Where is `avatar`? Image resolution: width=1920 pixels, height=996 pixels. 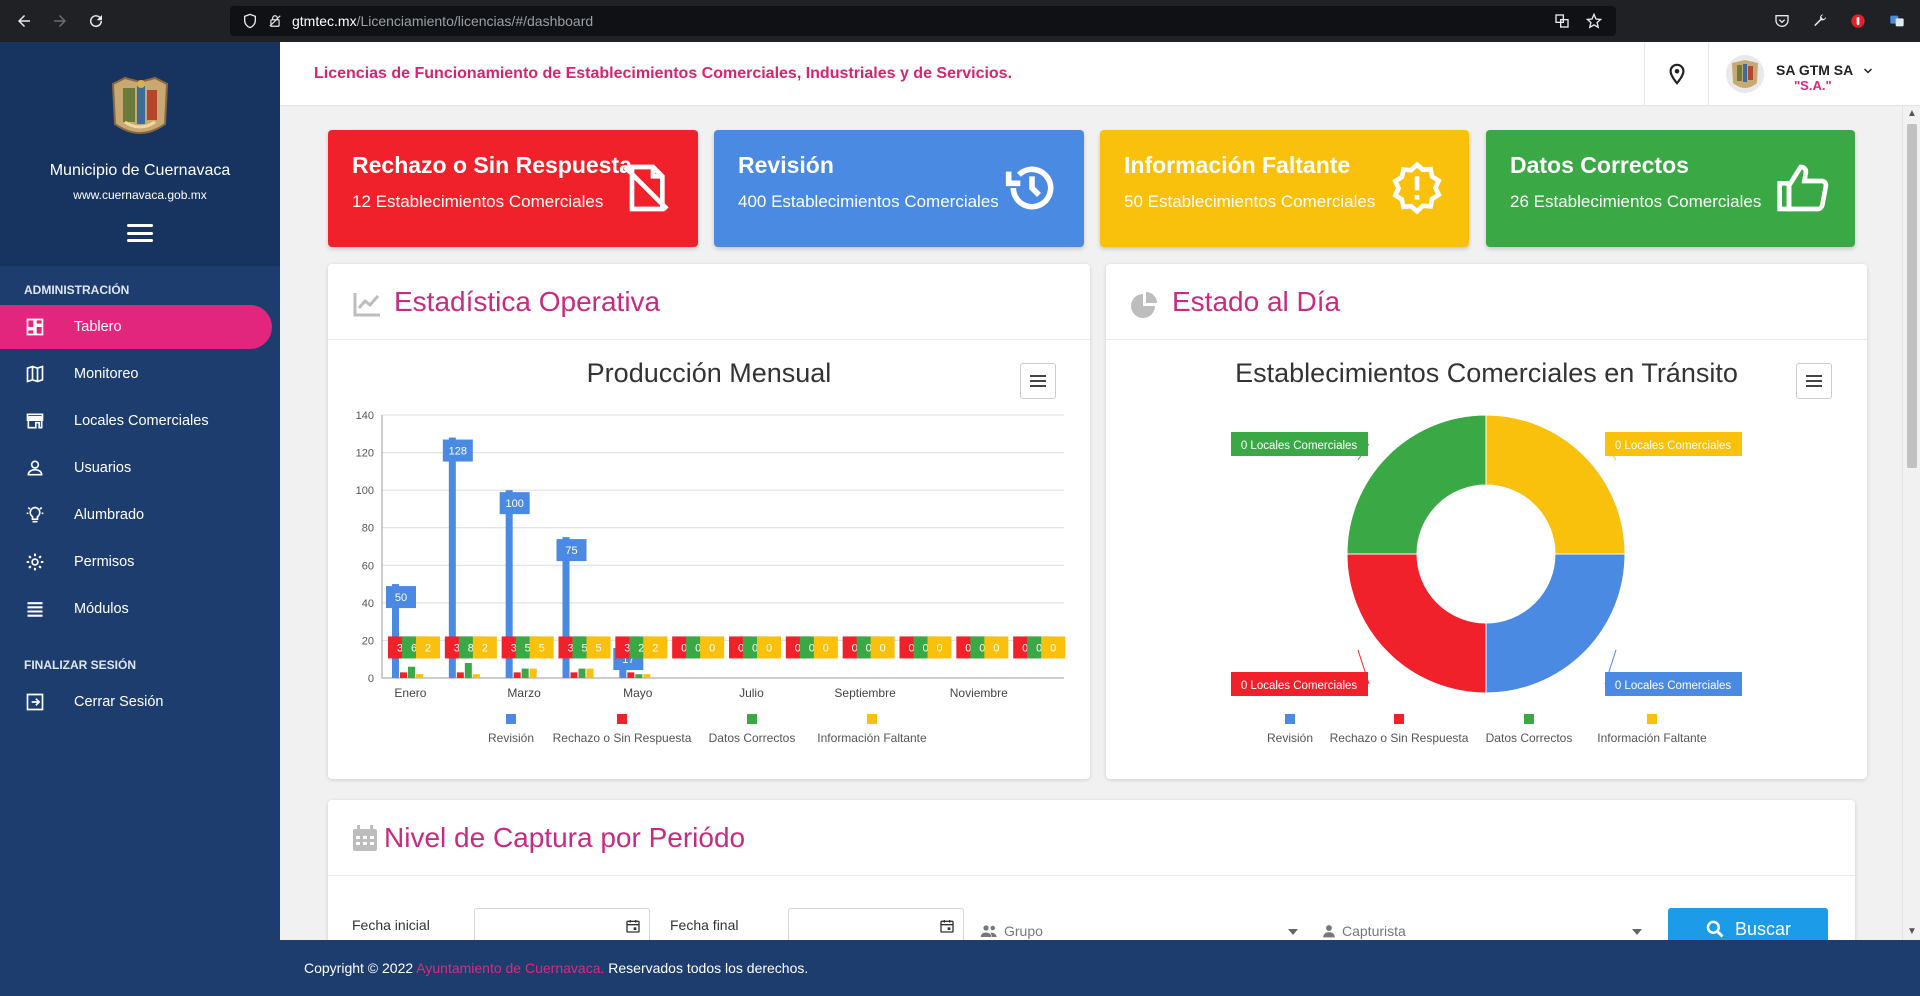
avatar is located at coordinates (1745, 74).